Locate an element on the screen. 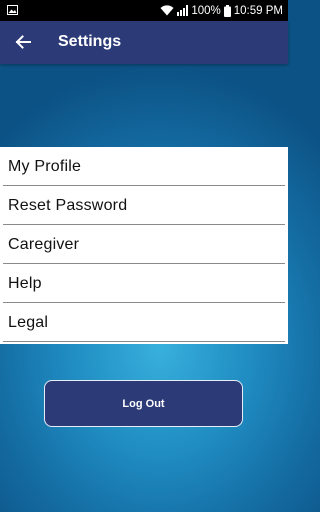  logout-button: Log Out is located at coordinates (143, 403).